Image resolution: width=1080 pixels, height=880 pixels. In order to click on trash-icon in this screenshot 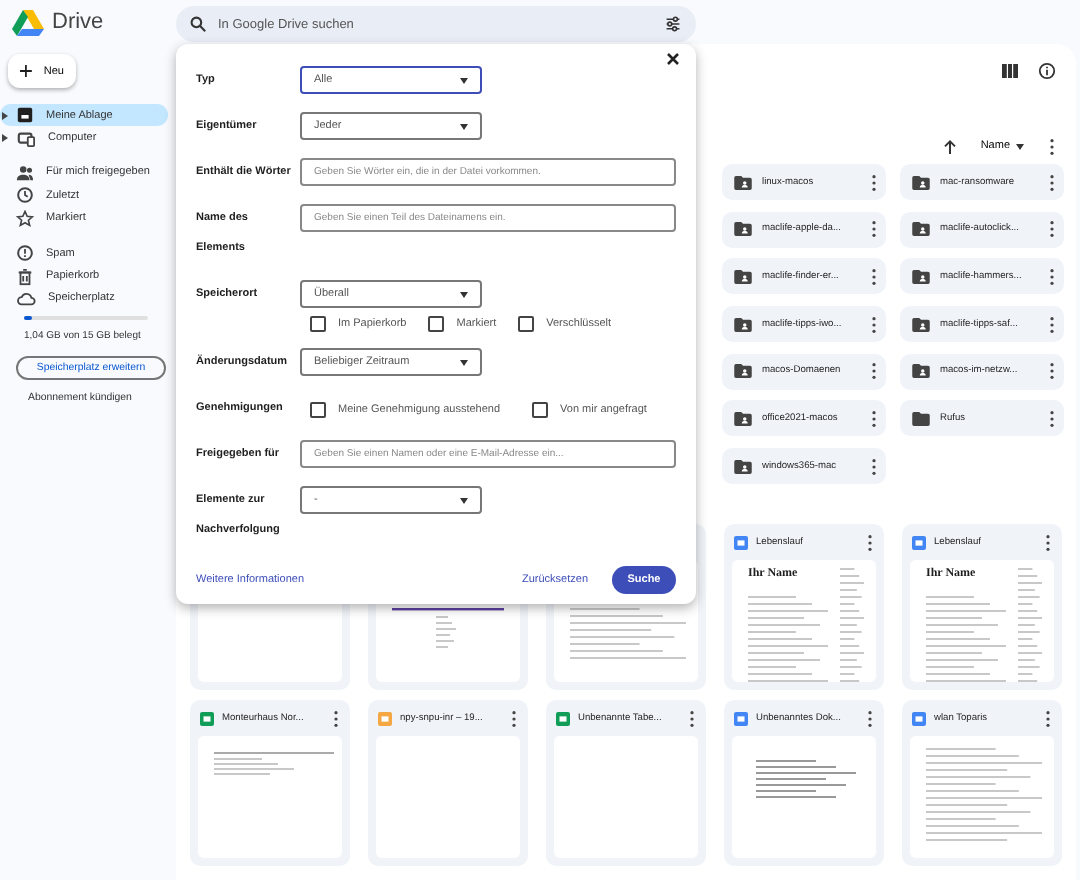, I will do `click(25, 276)`.